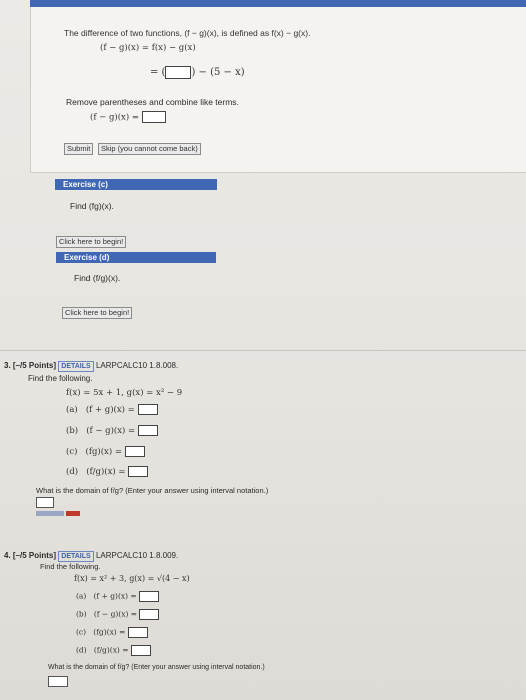 This screenshot has width=526, height=700. Describe the element at coordinates (81, 614) in the screenshot. I see `q4-part-b-label: (b)` at that location.